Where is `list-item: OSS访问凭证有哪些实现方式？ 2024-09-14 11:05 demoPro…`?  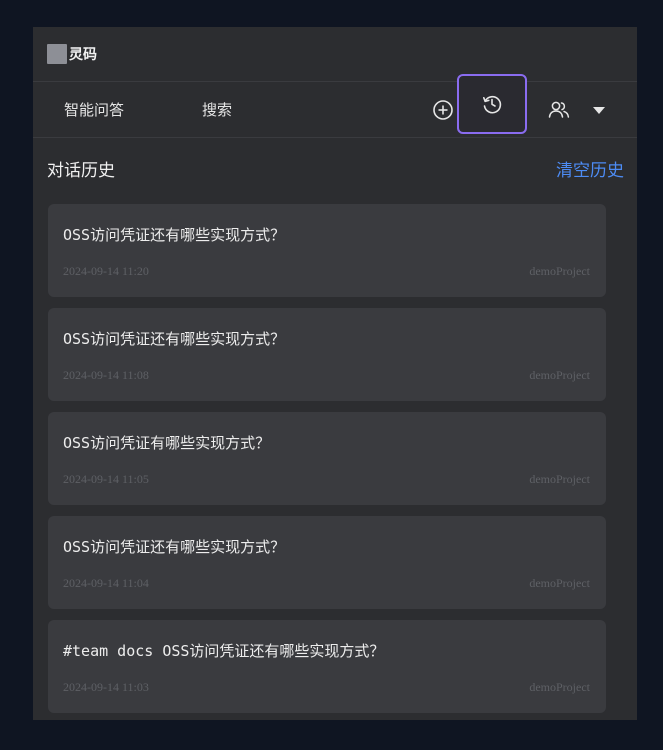 list-item: OSS访问凭证有哪些实现方式？ 2024-09-14 11:05 demoPro… is located at coordinates (327, 458).